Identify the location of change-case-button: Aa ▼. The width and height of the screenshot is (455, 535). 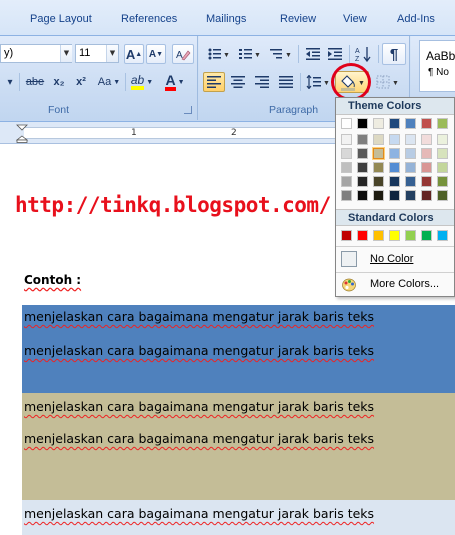
(109, 82).